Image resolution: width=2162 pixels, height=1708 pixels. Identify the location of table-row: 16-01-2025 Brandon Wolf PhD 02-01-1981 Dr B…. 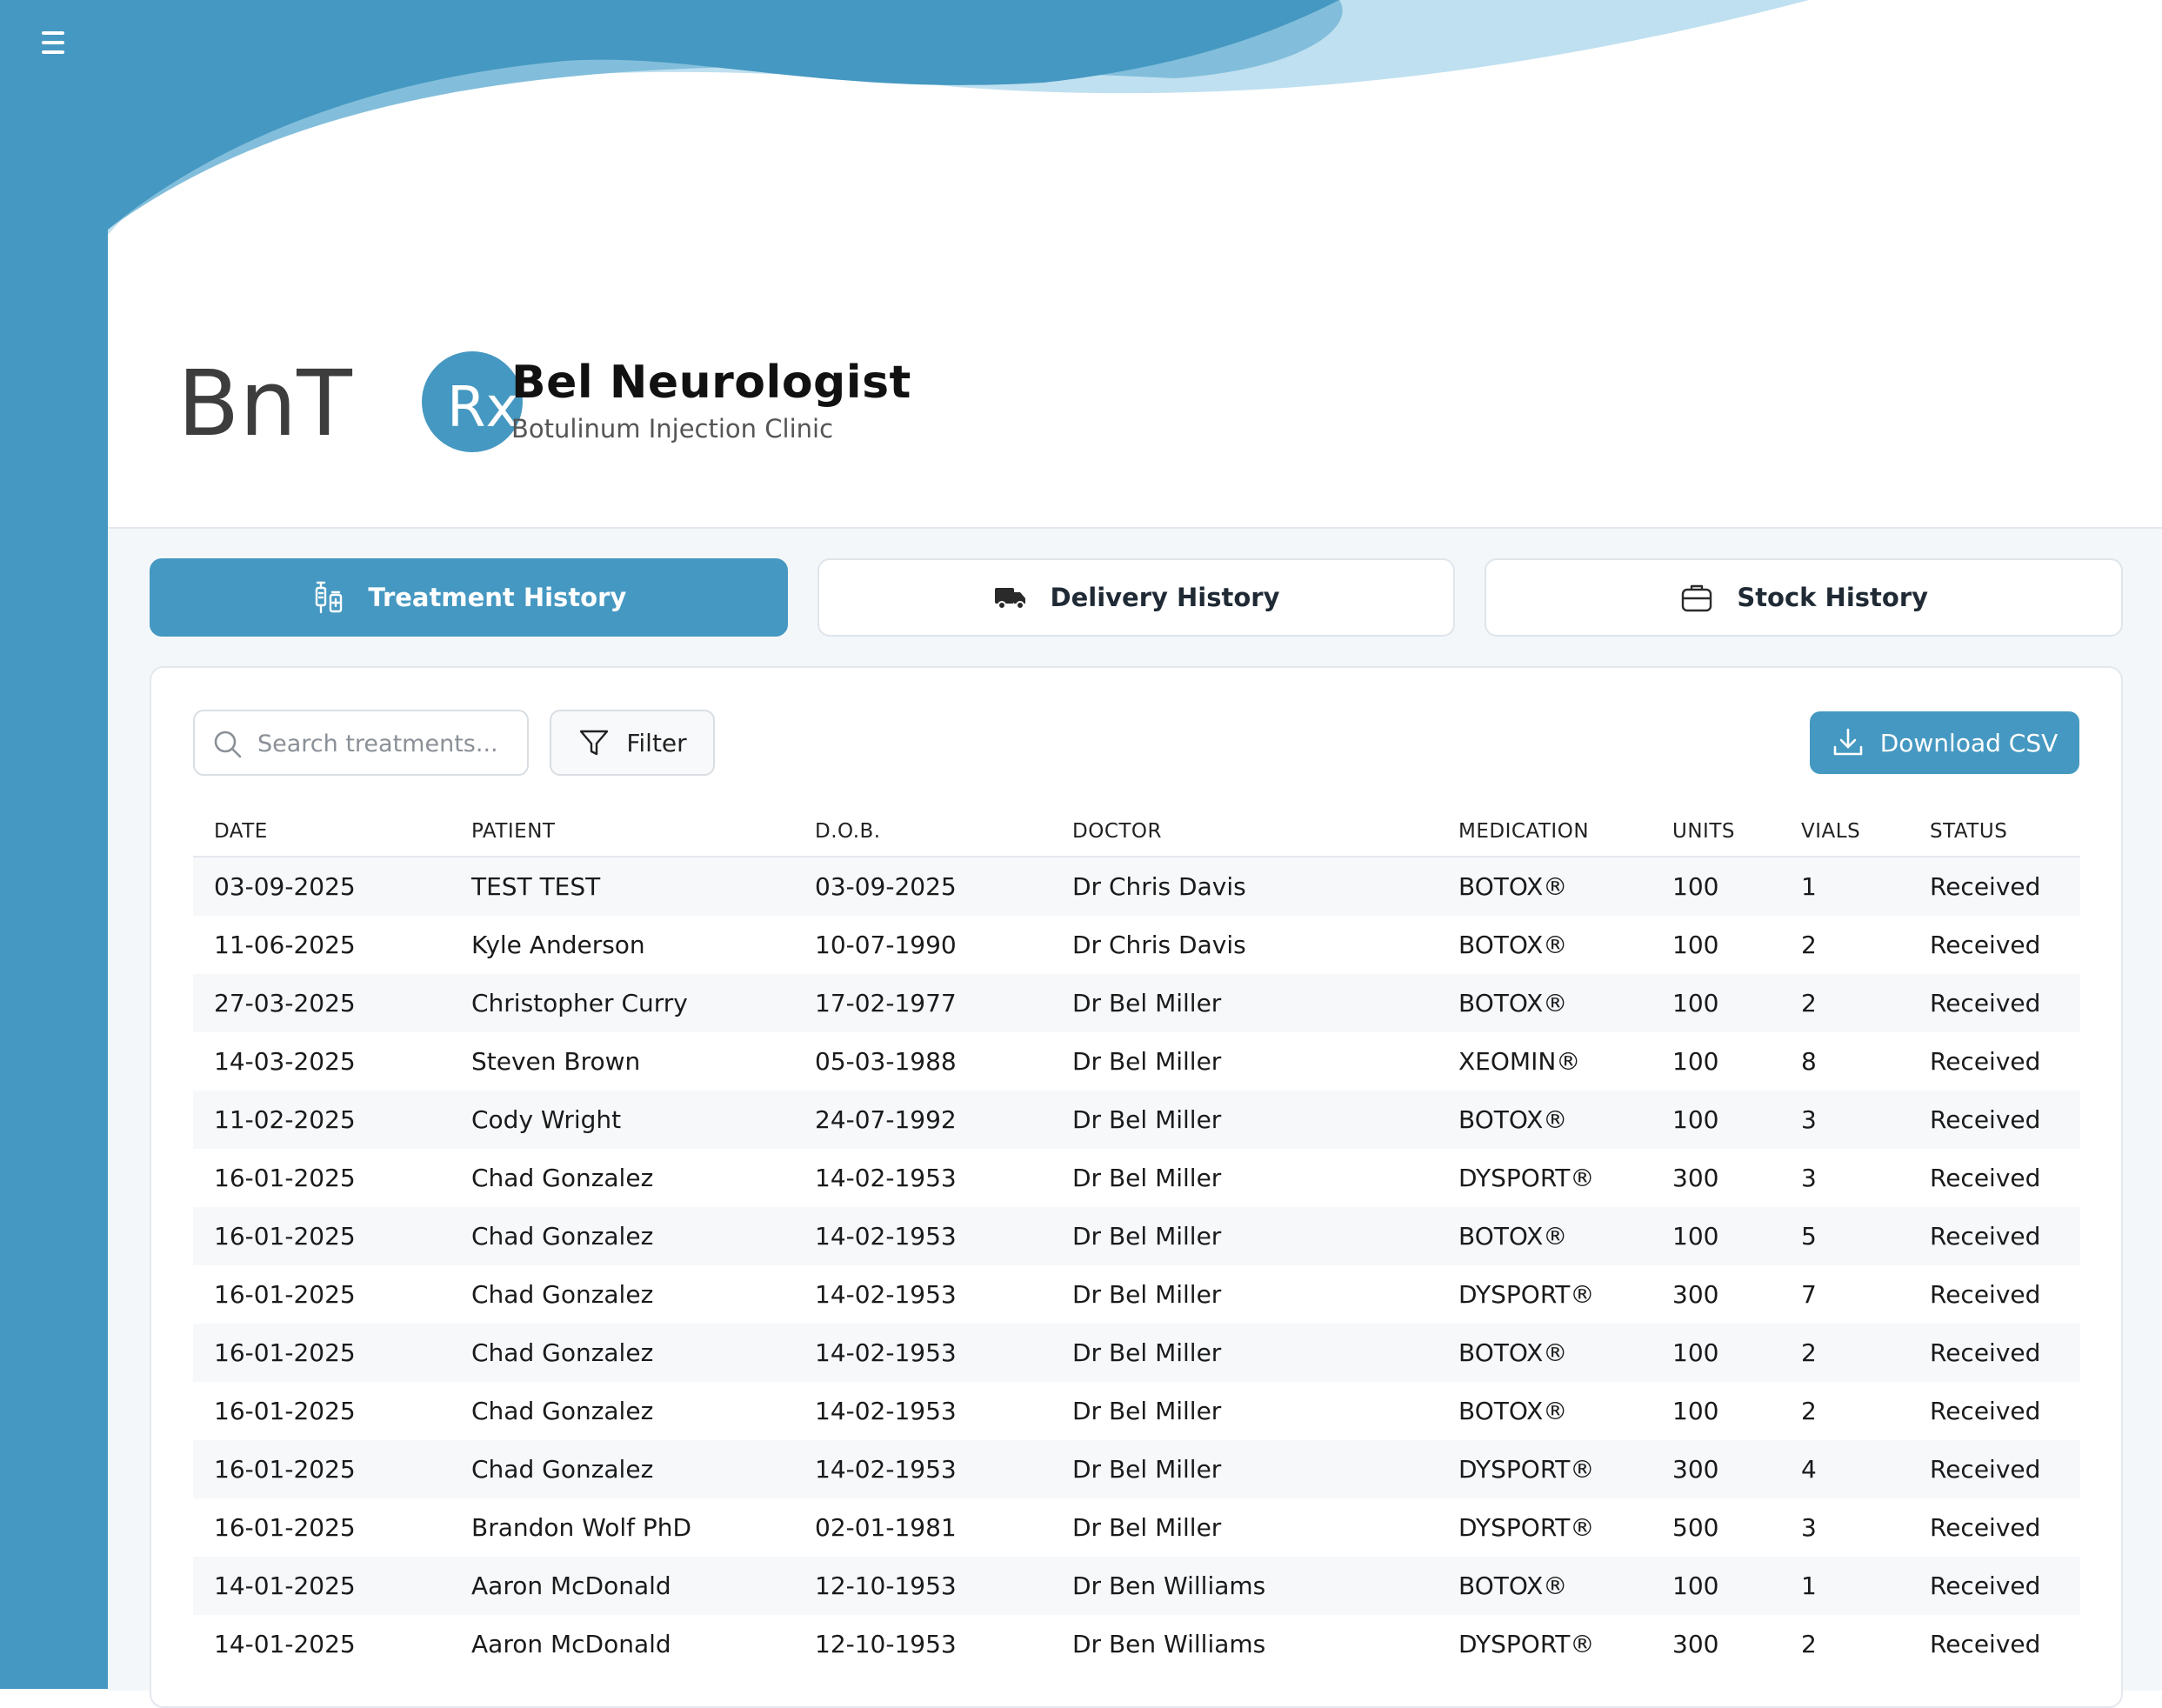
(1136, 1527).